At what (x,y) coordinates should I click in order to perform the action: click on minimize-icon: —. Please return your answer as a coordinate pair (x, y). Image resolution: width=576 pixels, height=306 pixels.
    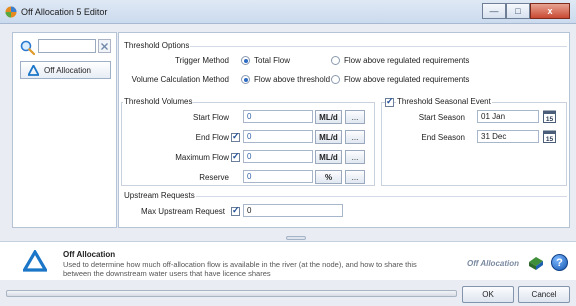
    Looking at the image, I should click on (494, 11).